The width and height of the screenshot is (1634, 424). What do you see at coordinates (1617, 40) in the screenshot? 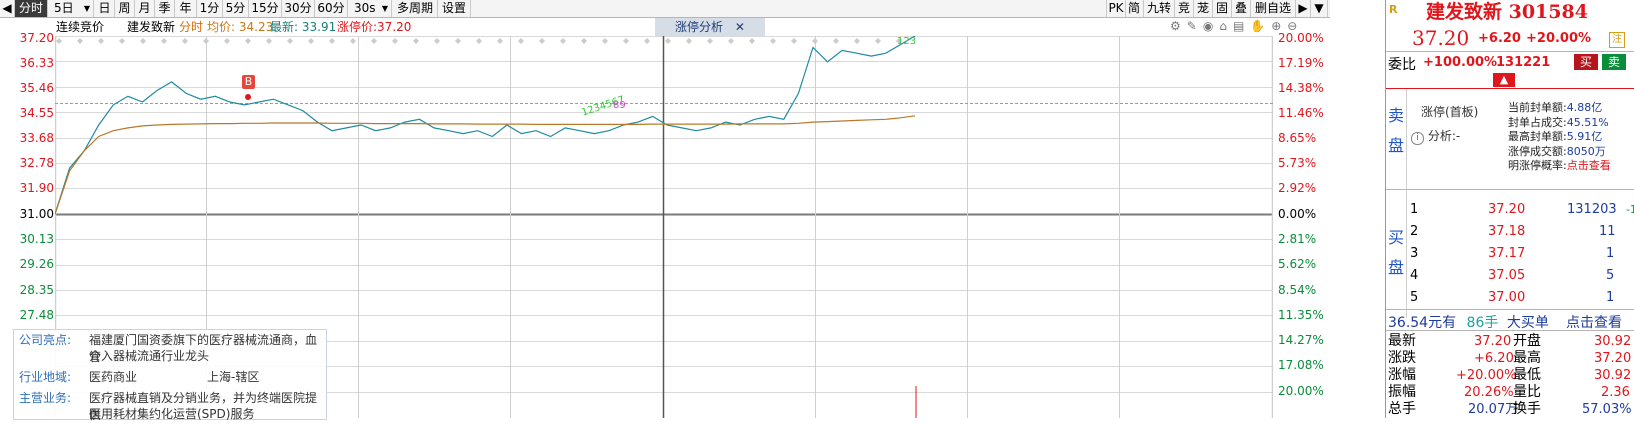
I see `register-badge: 注` at bounding box center [1617, 40].